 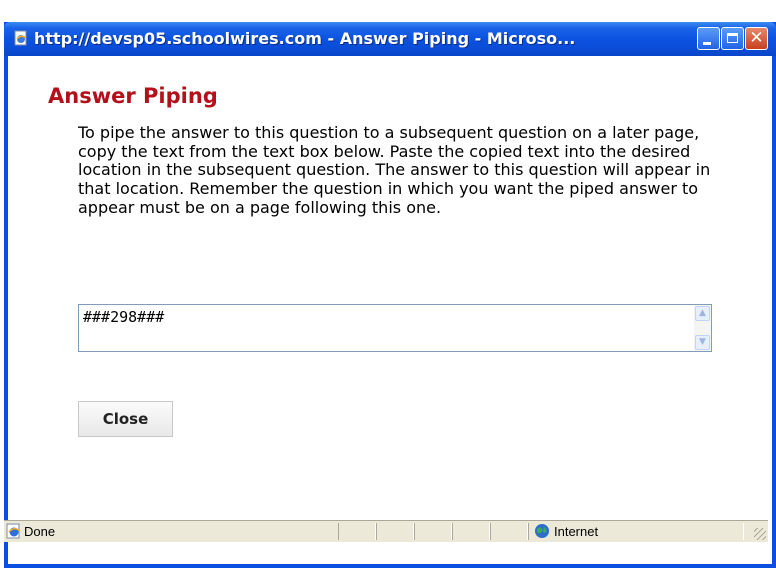 I want to click on close-x-icon: ✕, so click(x=756, y=38).